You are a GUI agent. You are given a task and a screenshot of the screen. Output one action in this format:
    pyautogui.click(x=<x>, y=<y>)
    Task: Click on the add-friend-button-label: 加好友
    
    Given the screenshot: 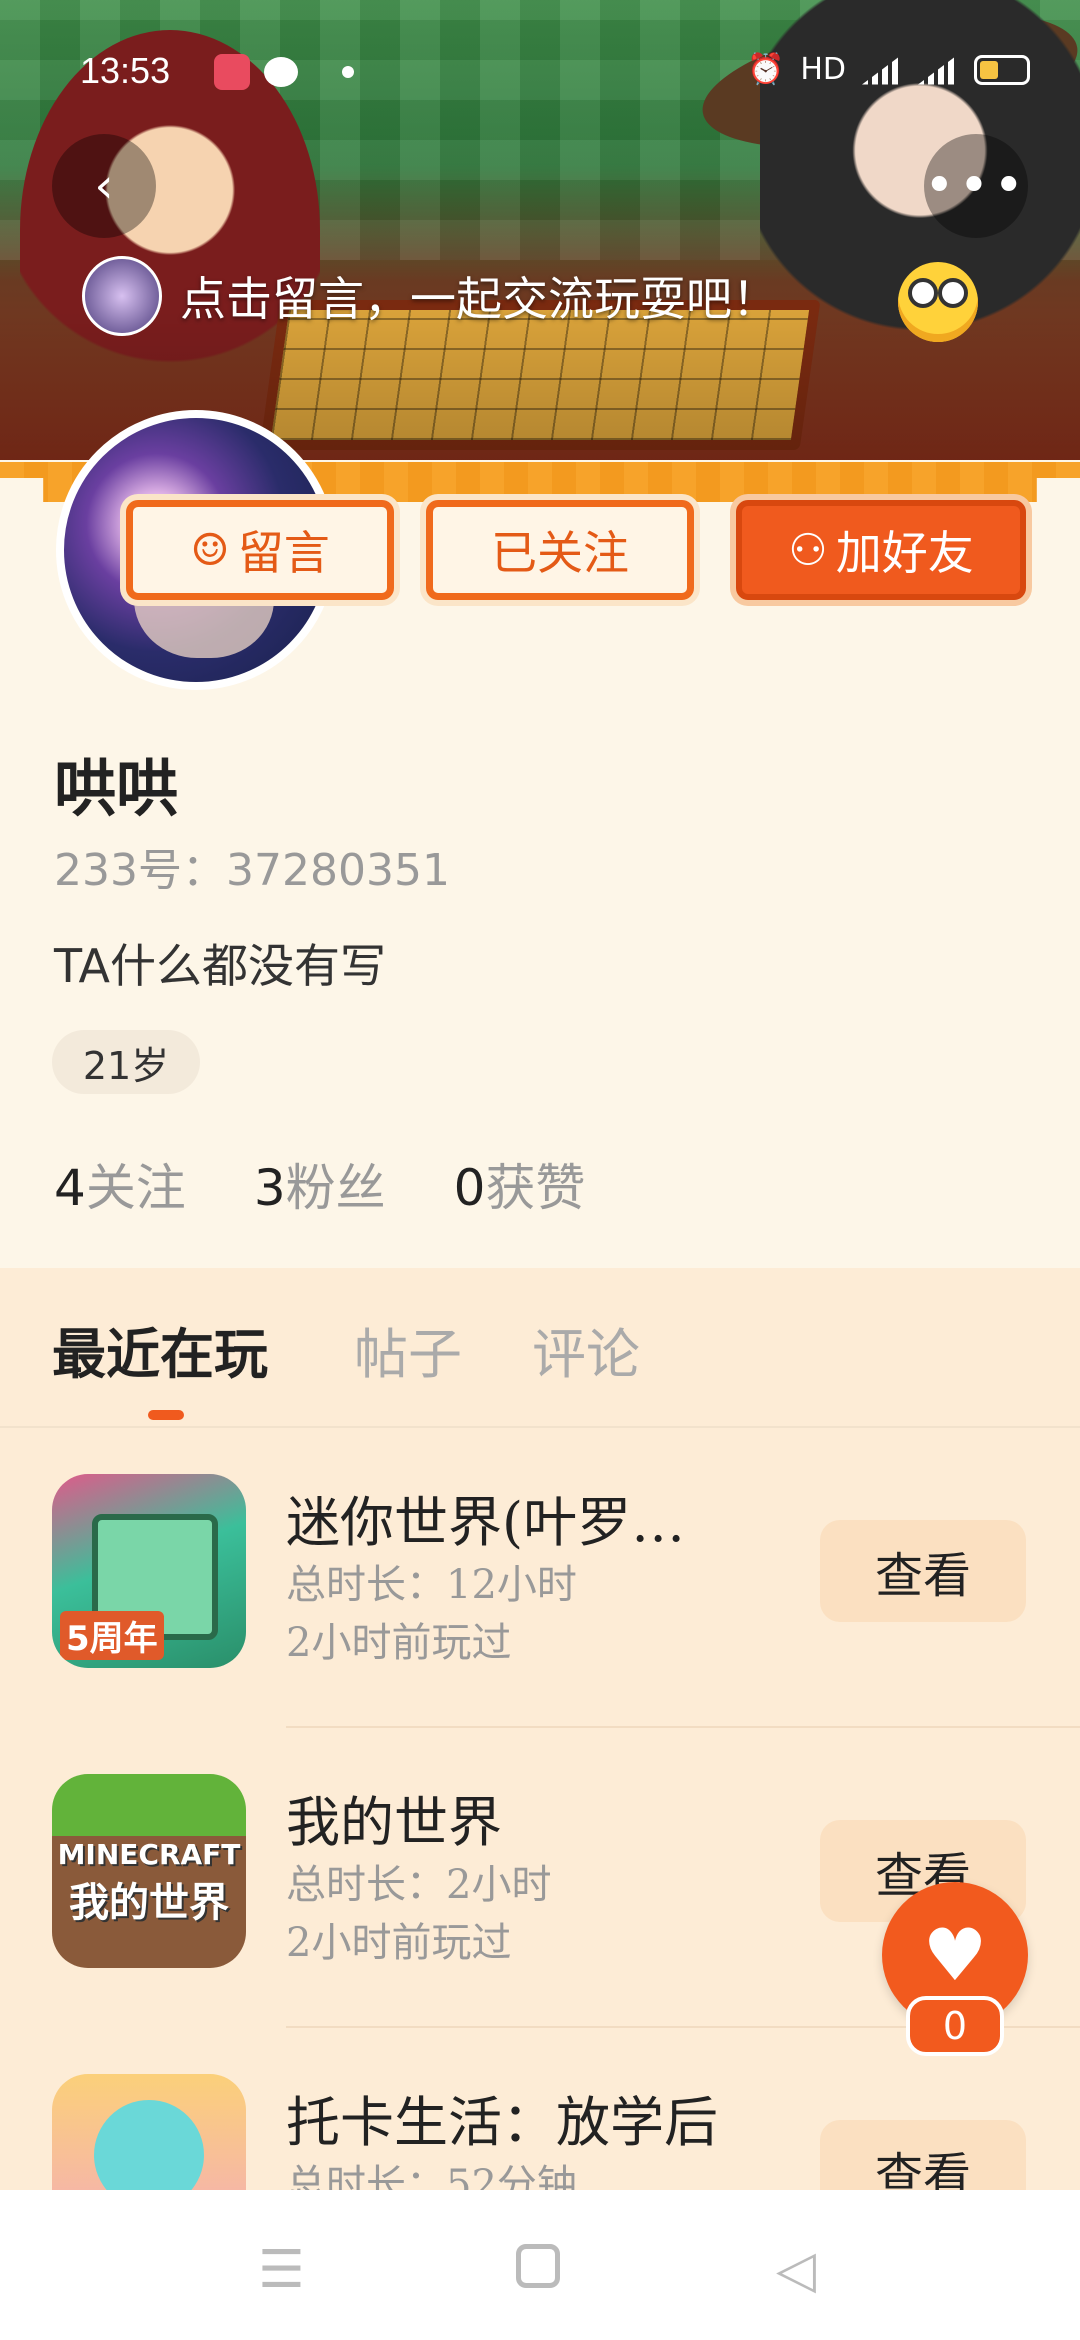 What is the action you would take?
    pyautogui.click(x=904, y=553)
    